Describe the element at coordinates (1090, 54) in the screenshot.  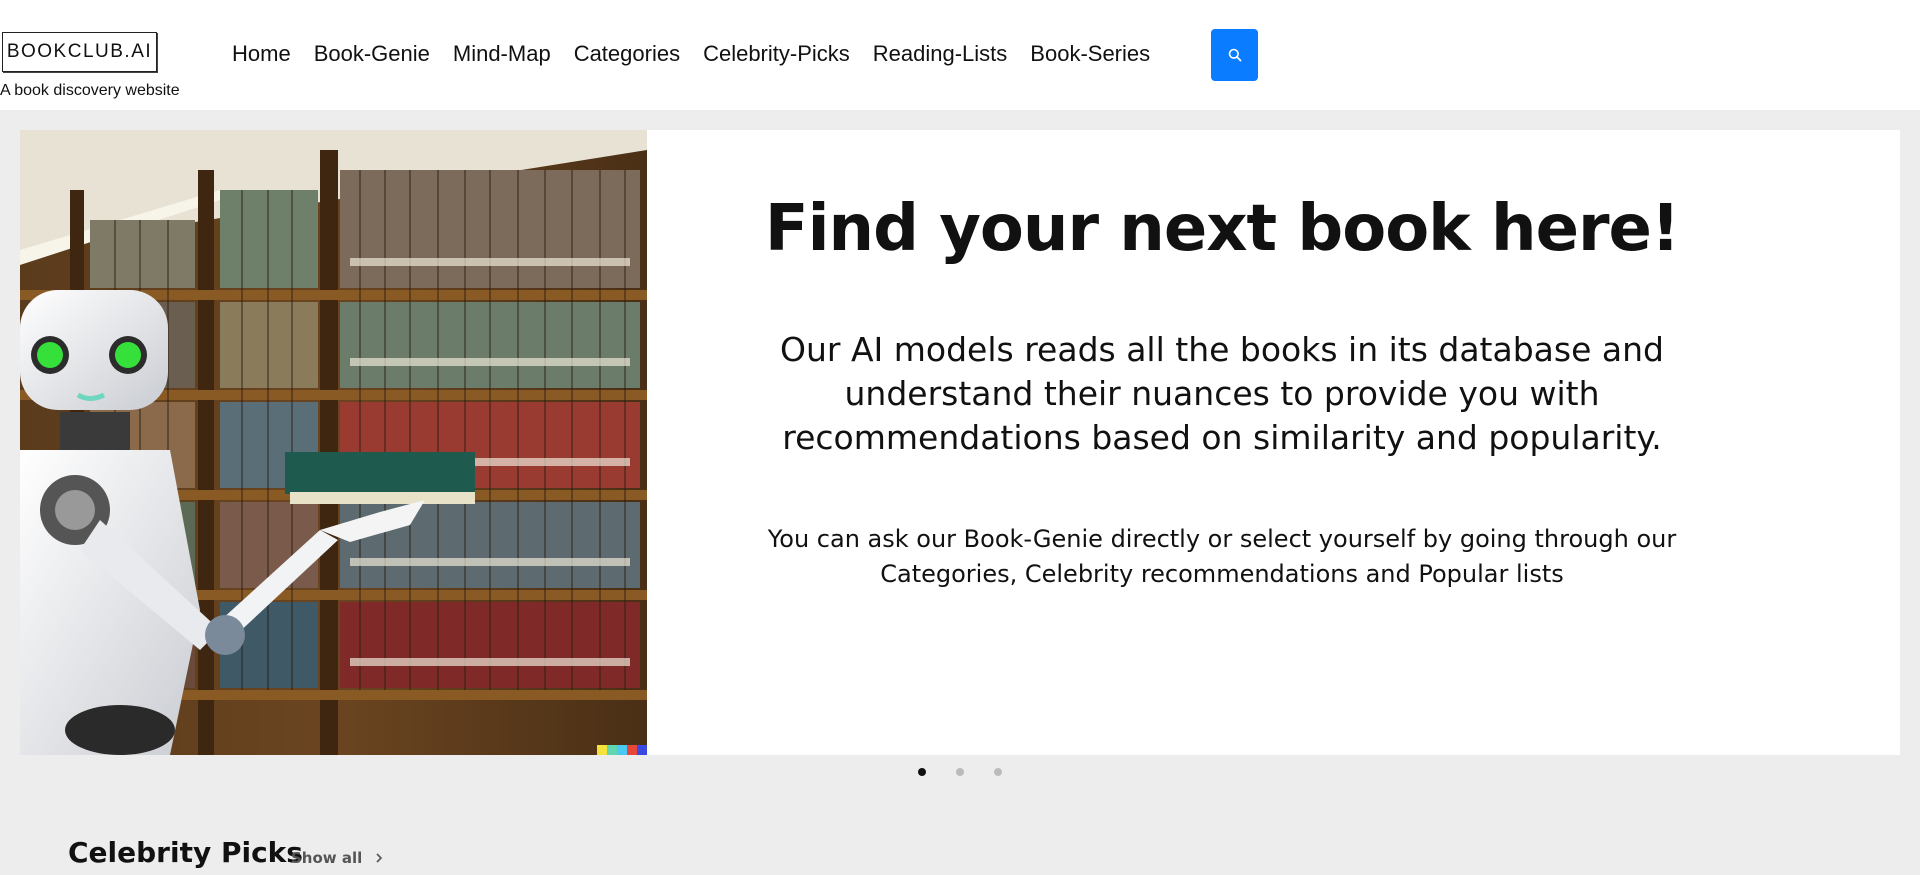
I see `nav-book-series: Book-Series` at that location.